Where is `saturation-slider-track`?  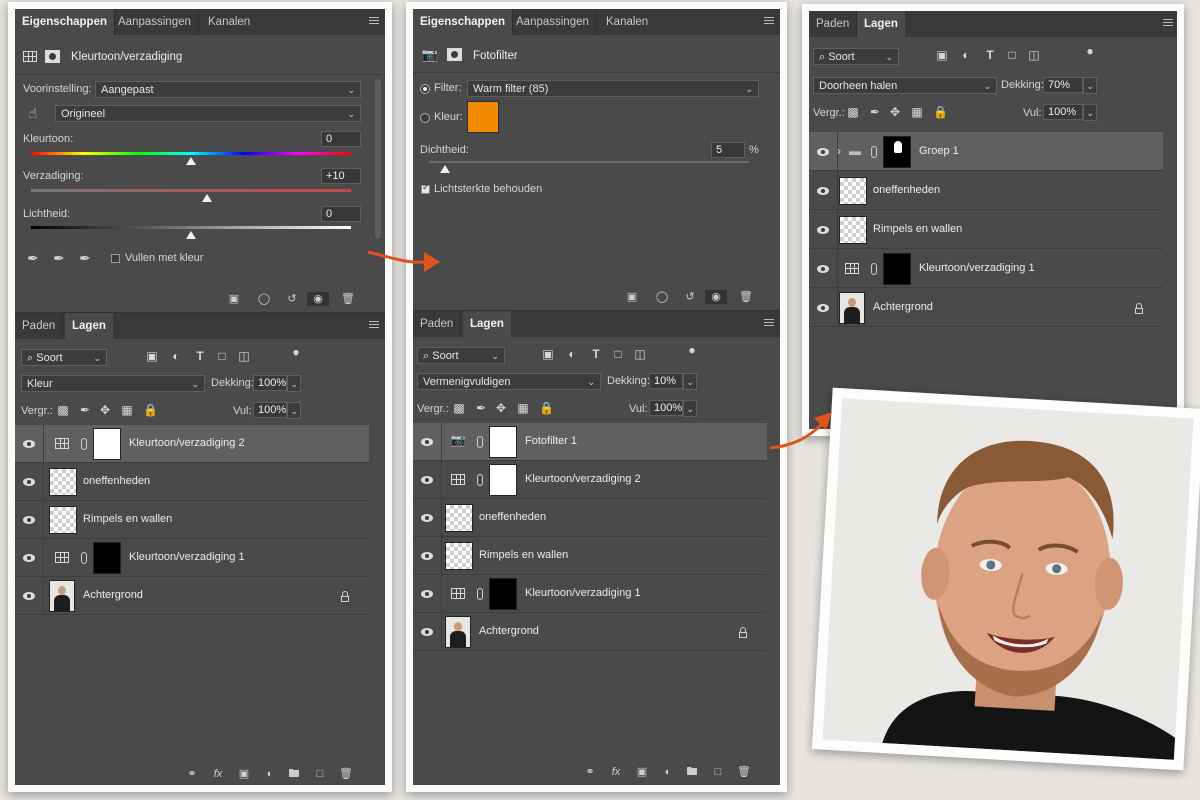
saturation-slider-track is located at coordinates (191, 190).